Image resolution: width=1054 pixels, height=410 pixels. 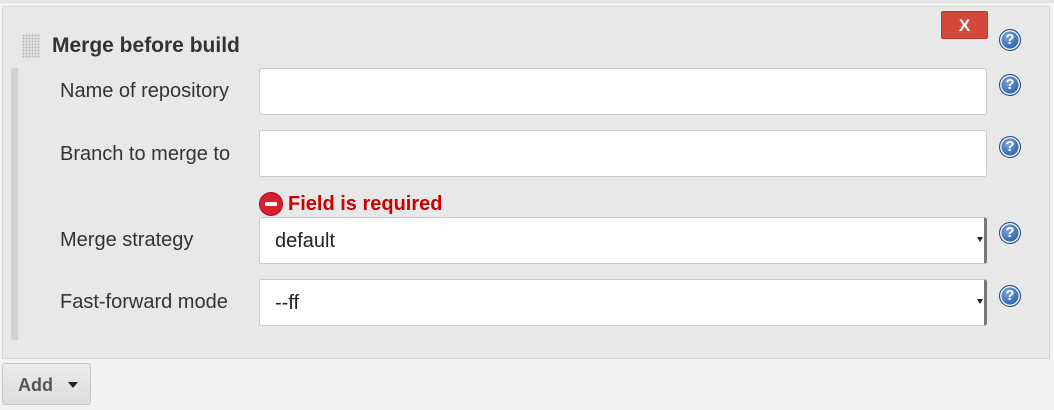 I want to click on panel-title: Merge before build, so click(x=146, y=45).